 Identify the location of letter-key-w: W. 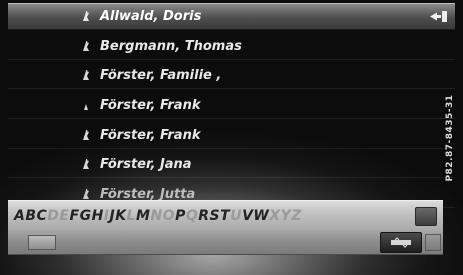
(261, 216).